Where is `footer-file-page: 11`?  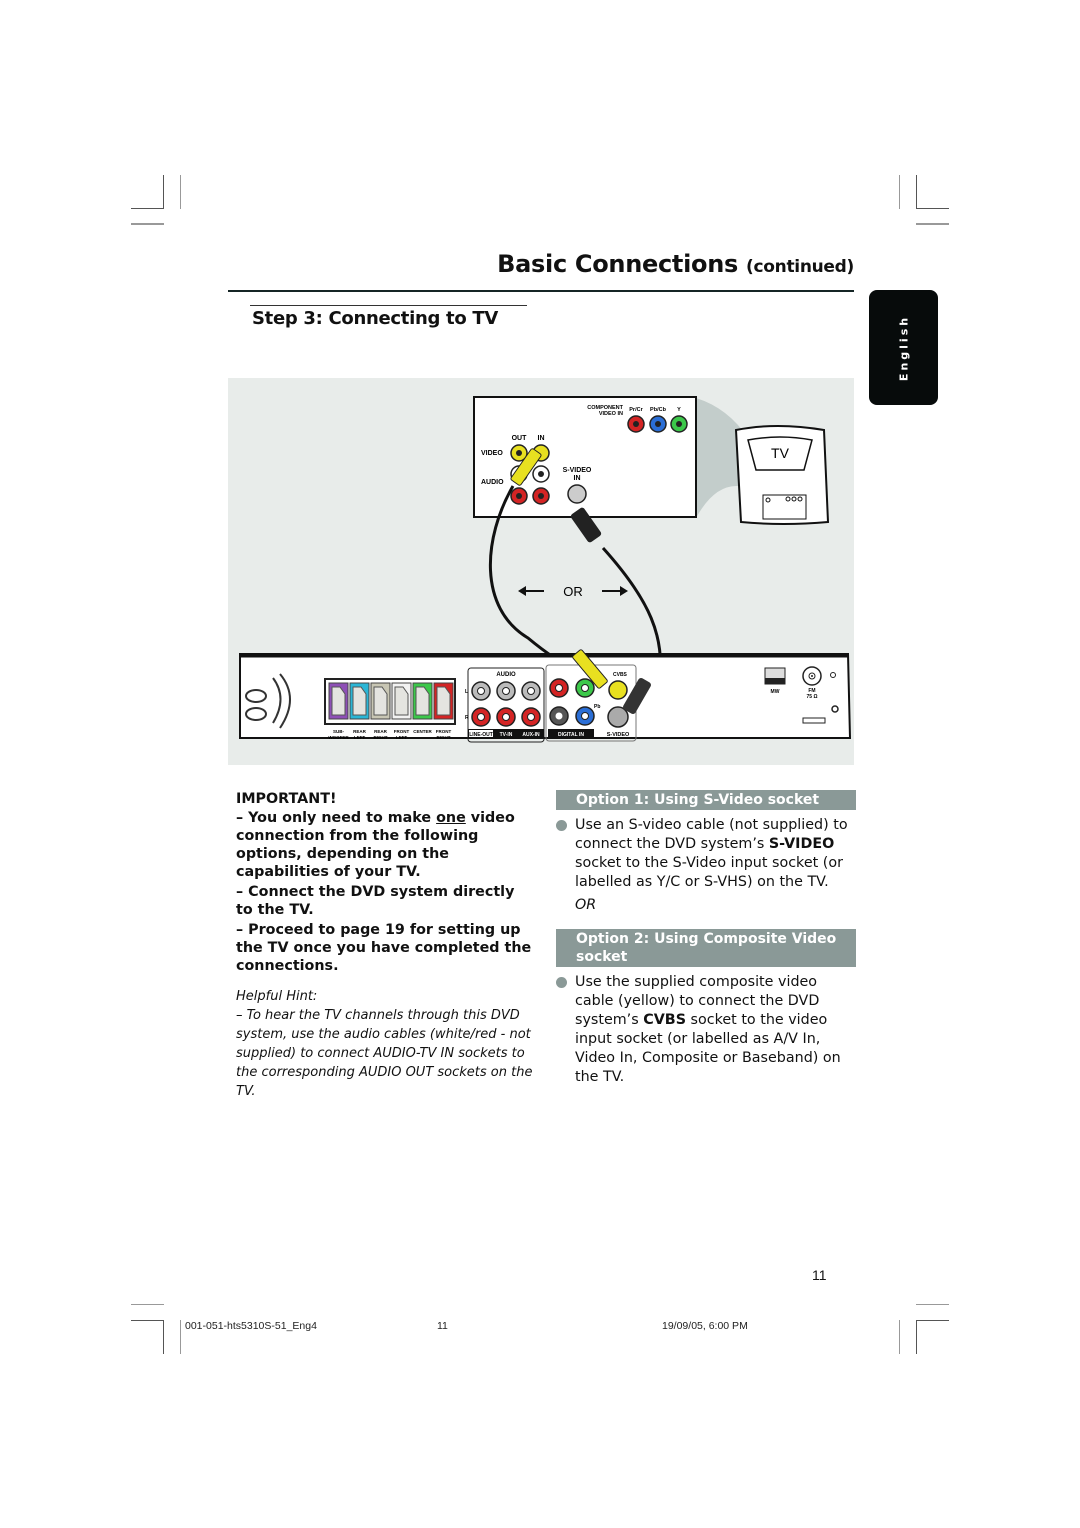 footer-file-page: 11 is located at coordinates (442, 1326).